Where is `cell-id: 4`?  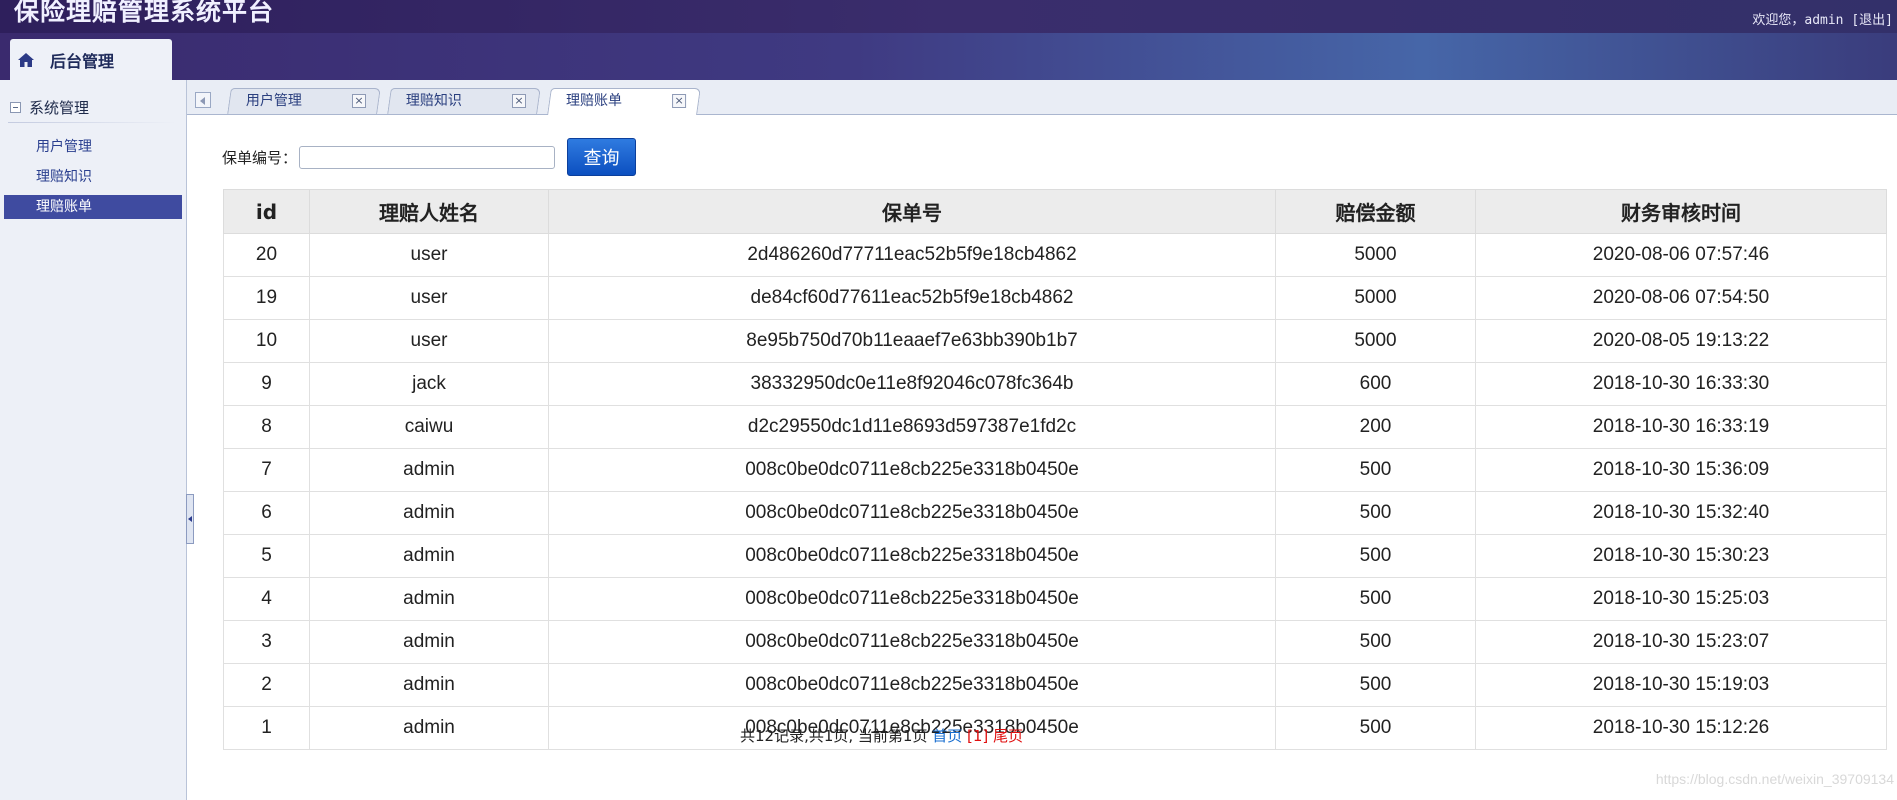
cell-id: 4 is located at coordinates (266, 599).